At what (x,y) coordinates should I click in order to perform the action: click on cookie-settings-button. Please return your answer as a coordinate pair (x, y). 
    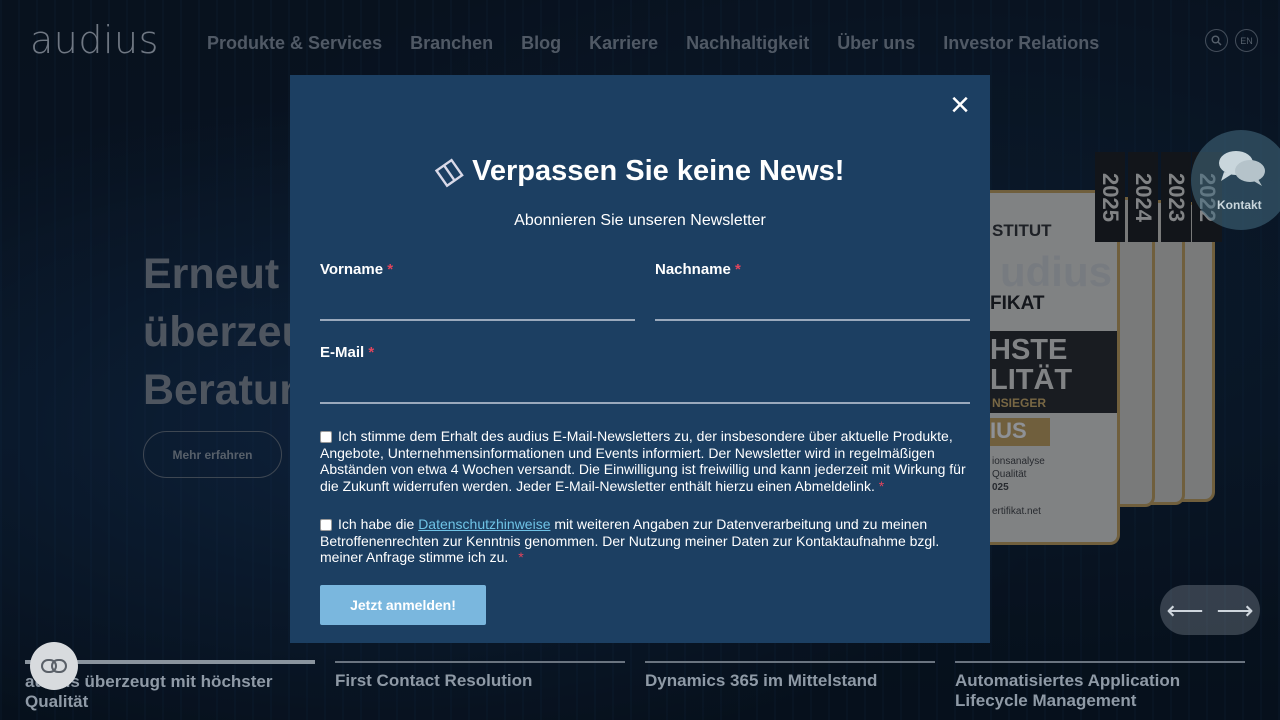
    Looking at the image, I should click on (54, 666).